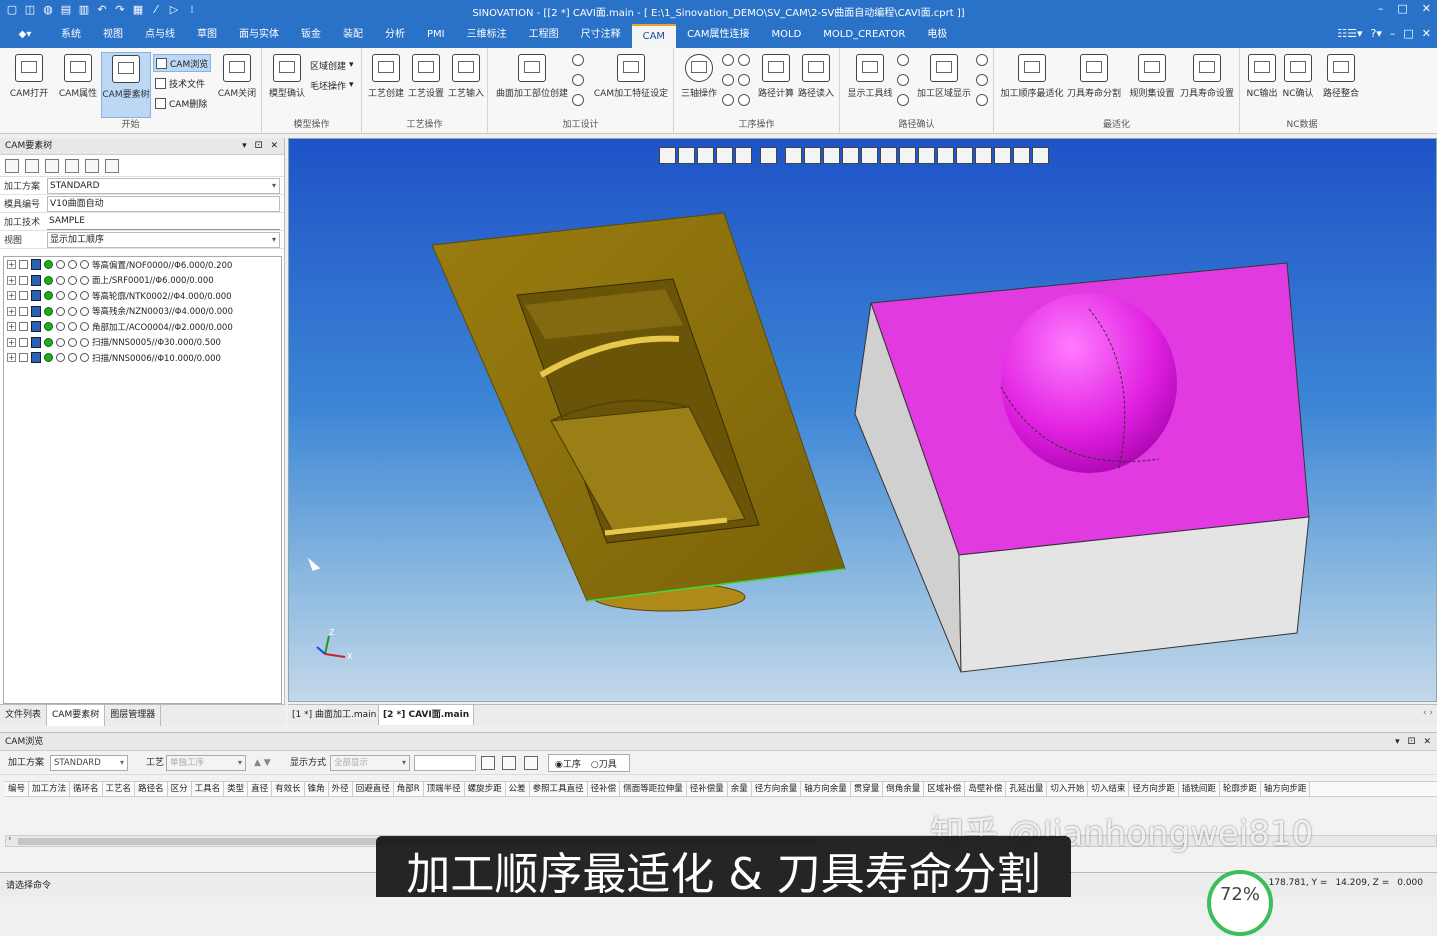  I want to click on menu-tab-12: CAM, so click(654, 36).